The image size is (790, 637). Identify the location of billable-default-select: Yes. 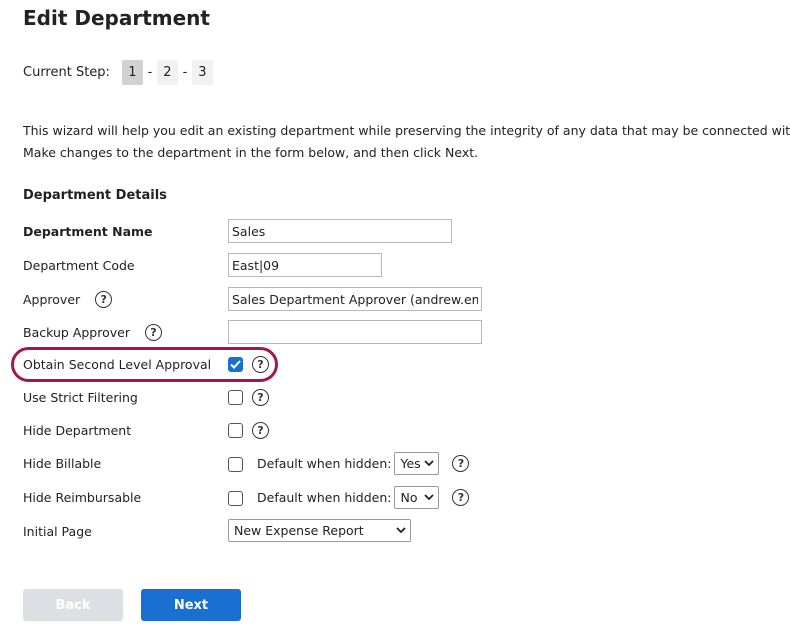
(417, 463).